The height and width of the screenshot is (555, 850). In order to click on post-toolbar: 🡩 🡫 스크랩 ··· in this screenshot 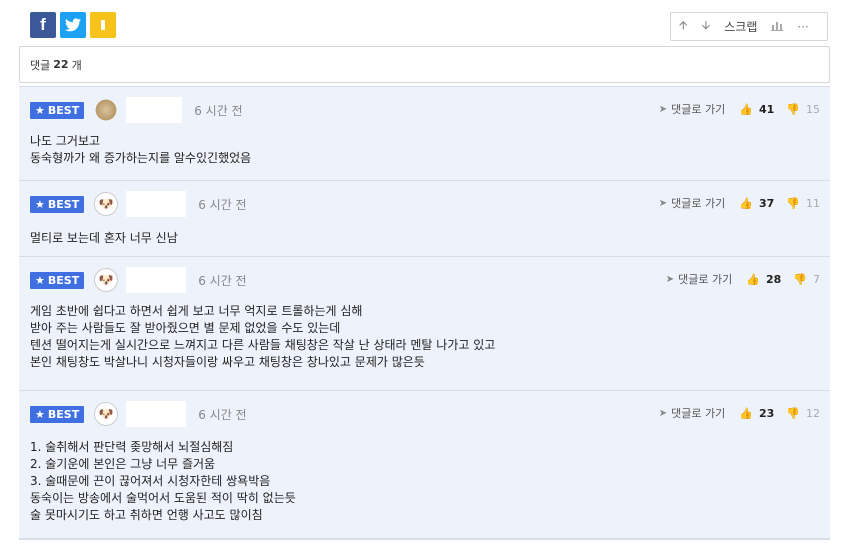, I will do `click(749, 26)`.